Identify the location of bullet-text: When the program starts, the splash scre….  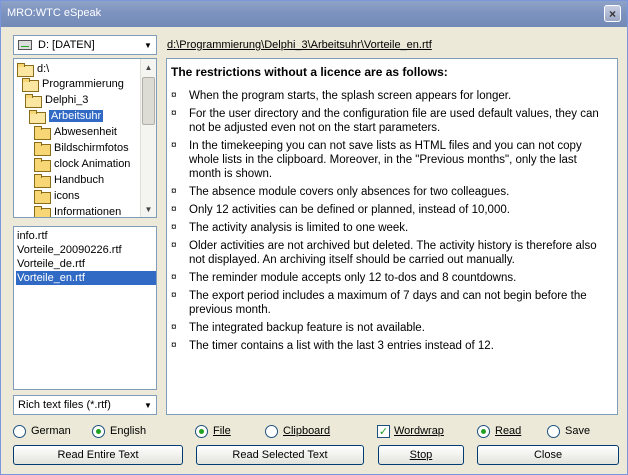
(350, 96).